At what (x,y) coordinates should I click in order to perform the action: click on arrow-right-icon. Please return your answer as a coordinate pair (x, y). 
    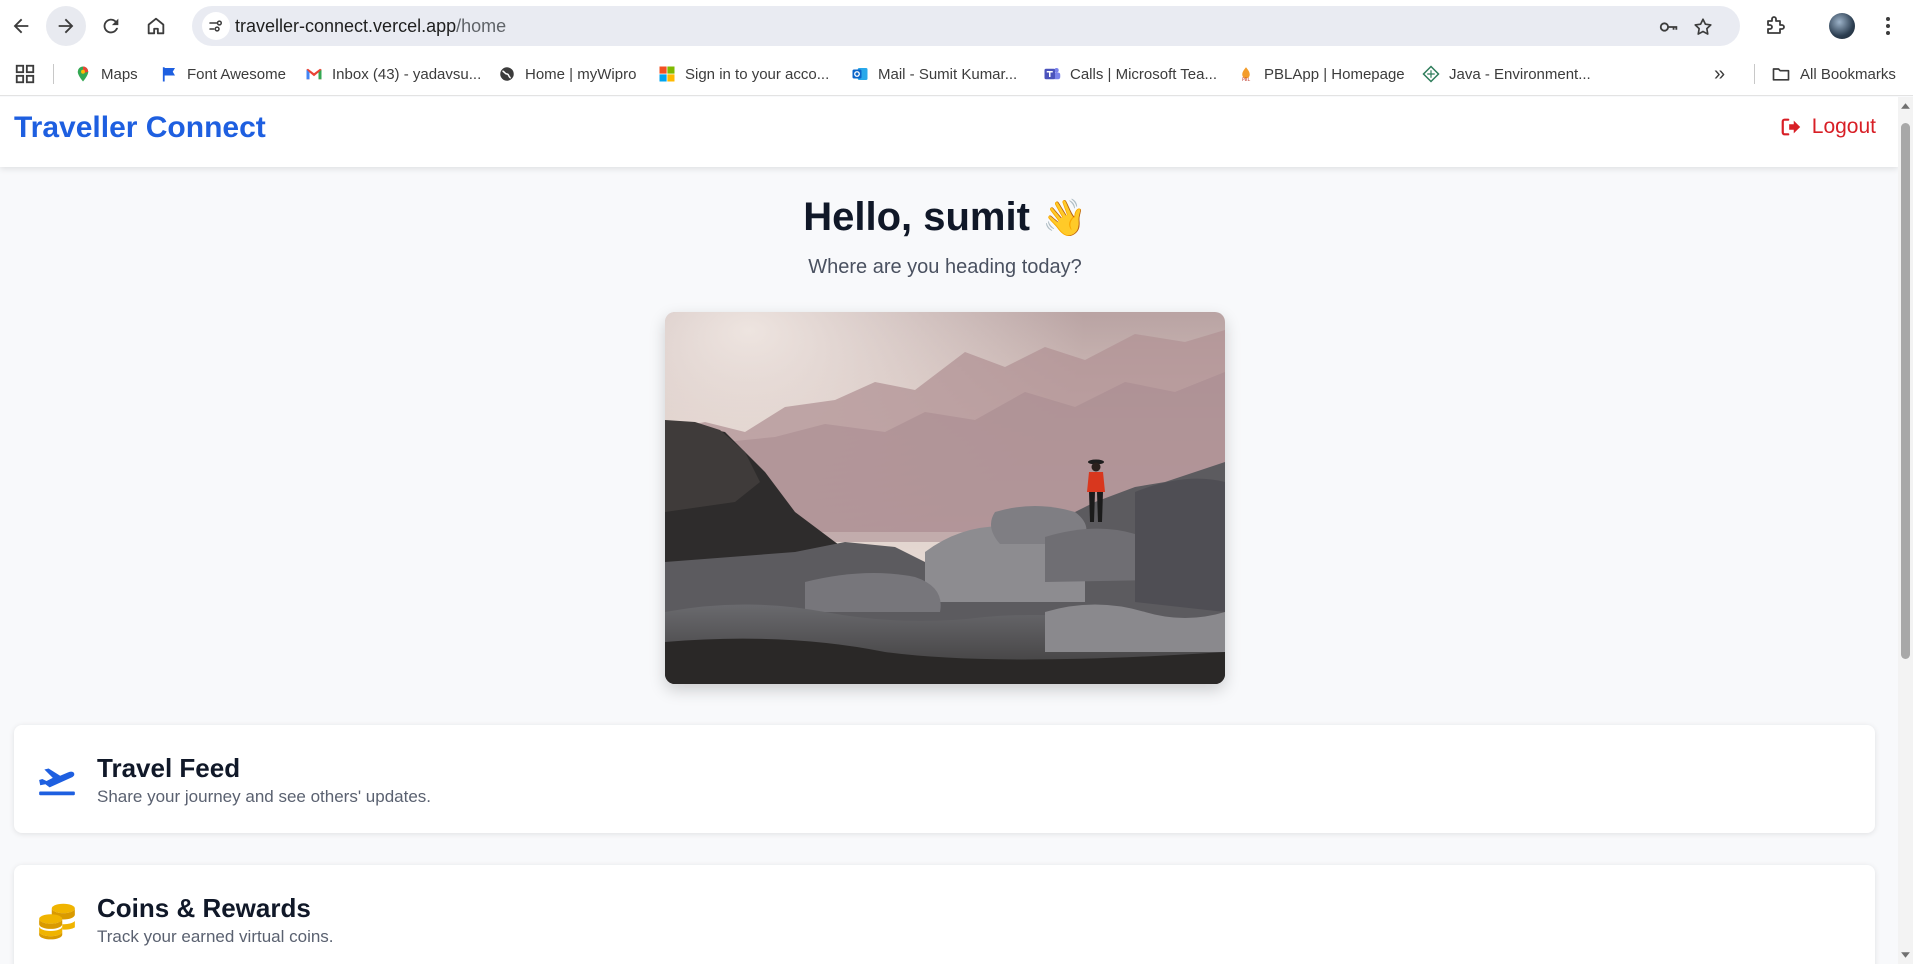
    Looking at the image, I should click on (66, 26).